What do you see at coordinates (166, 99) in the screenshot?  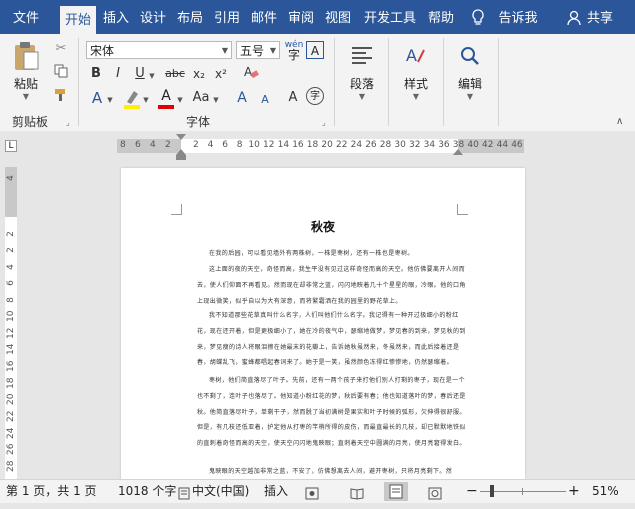 I see `font-color-button: A` at bounding box center [166, 99].